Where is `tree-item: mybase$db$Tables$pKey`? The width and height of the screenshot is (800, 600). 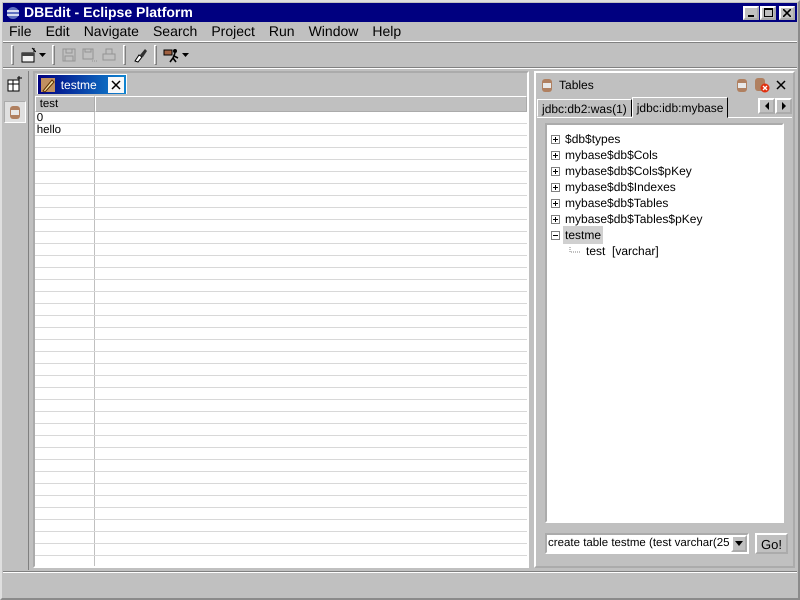 tree-item: mybase$db$Tables$pKey is located at coordinates (633, 219).